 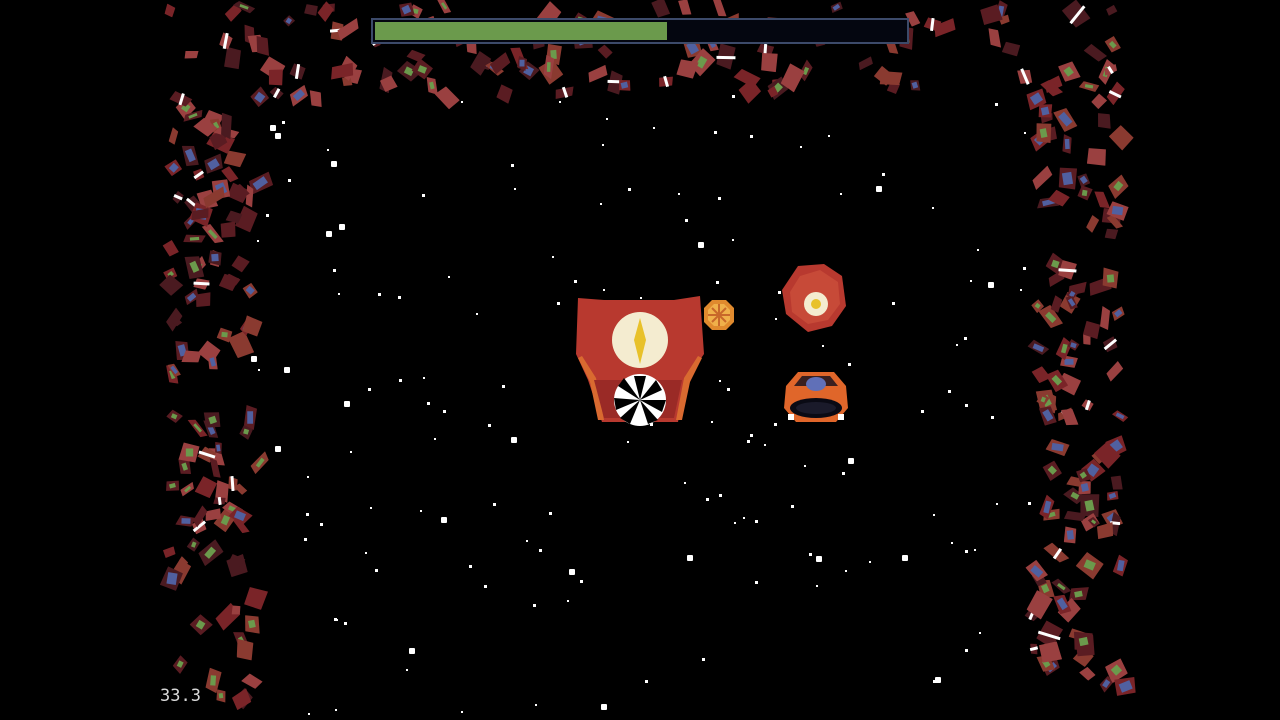 I want to click on timer-readout: 33.3, so click(x=180, y=696).